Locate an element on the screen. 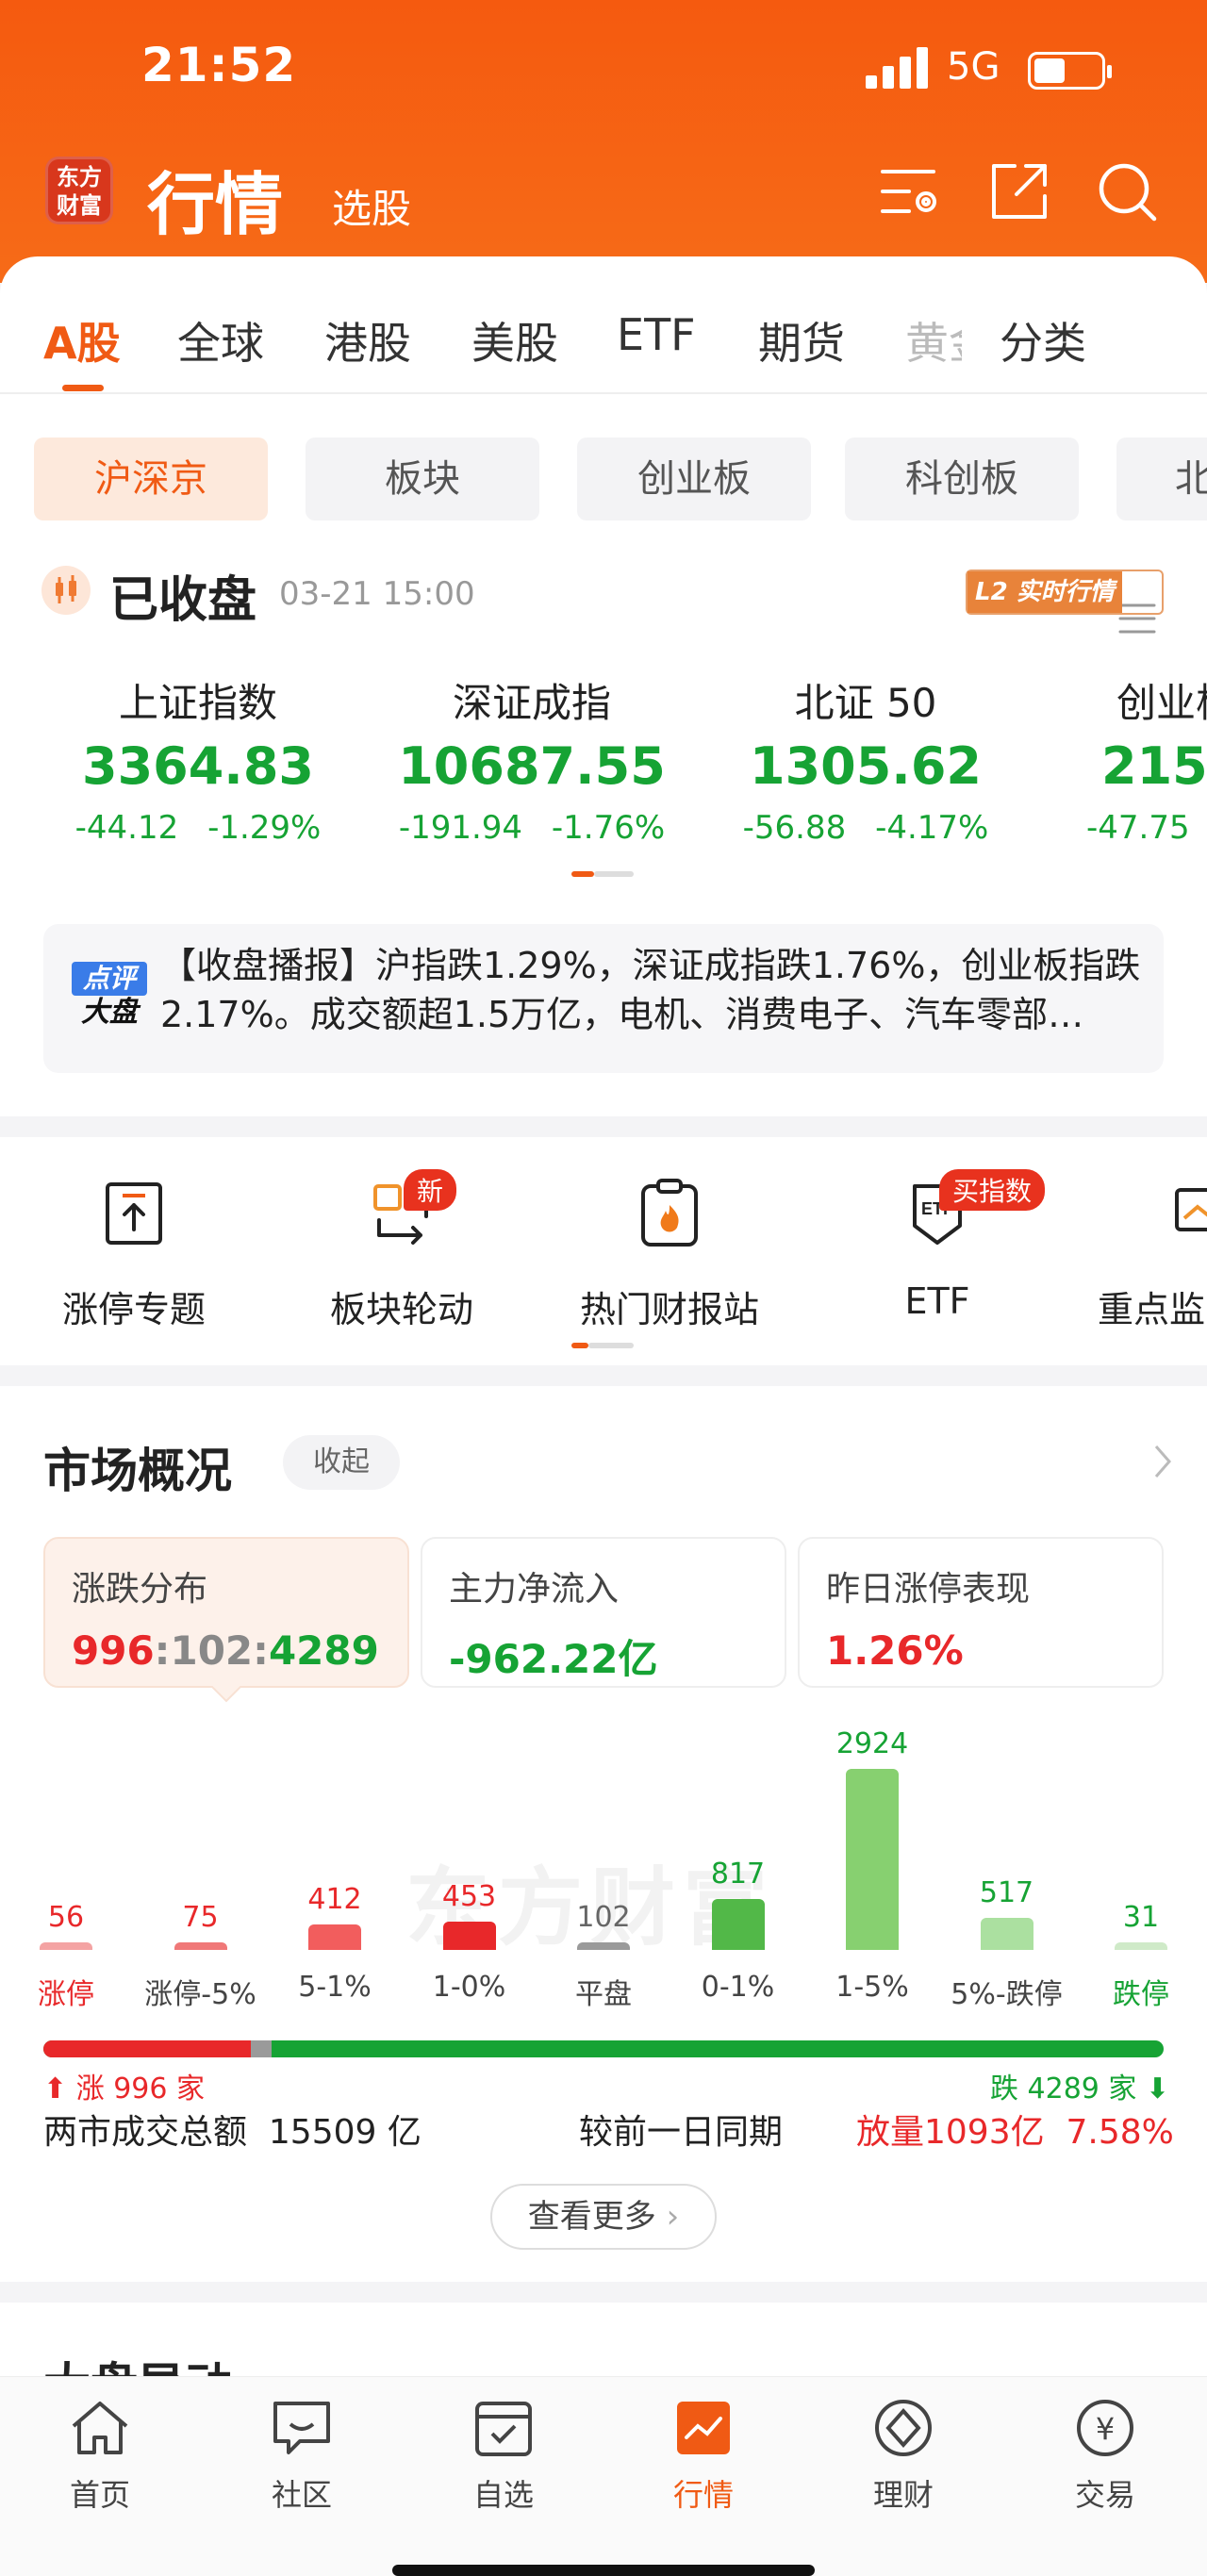  news-badge: 点评 大盘 is located at coordinates (109, 998).